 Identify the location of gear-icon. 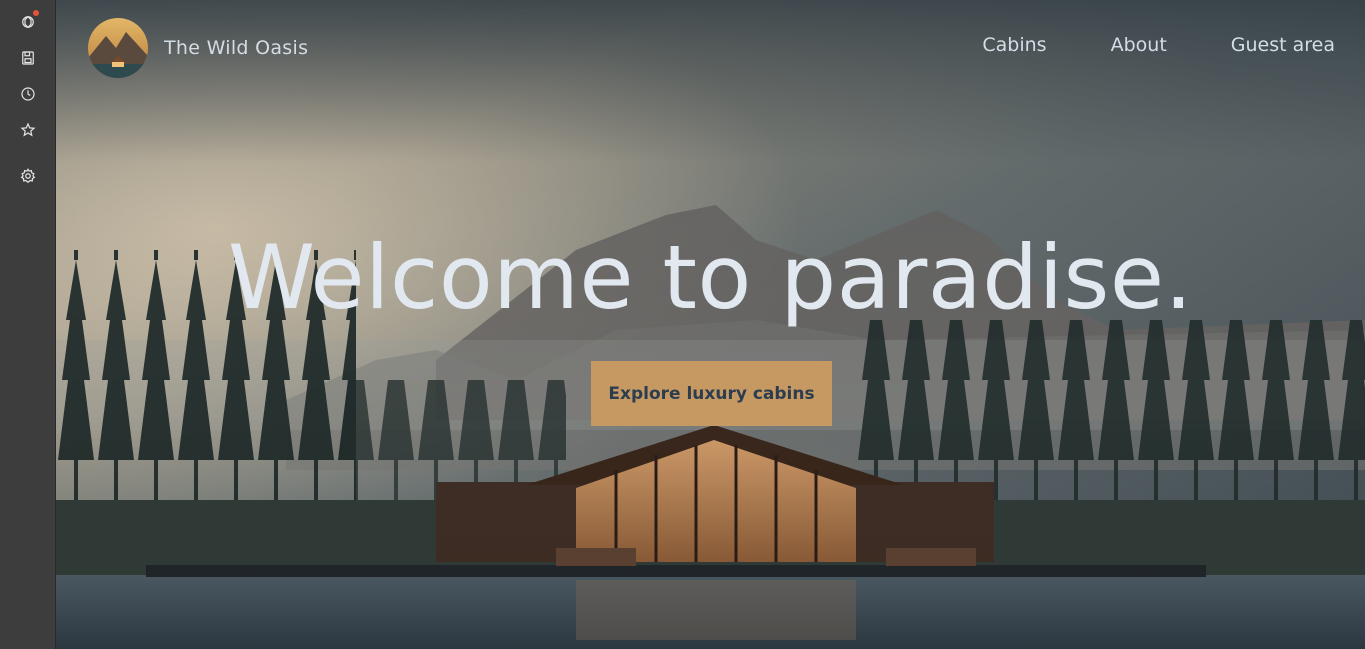
(28, 176).